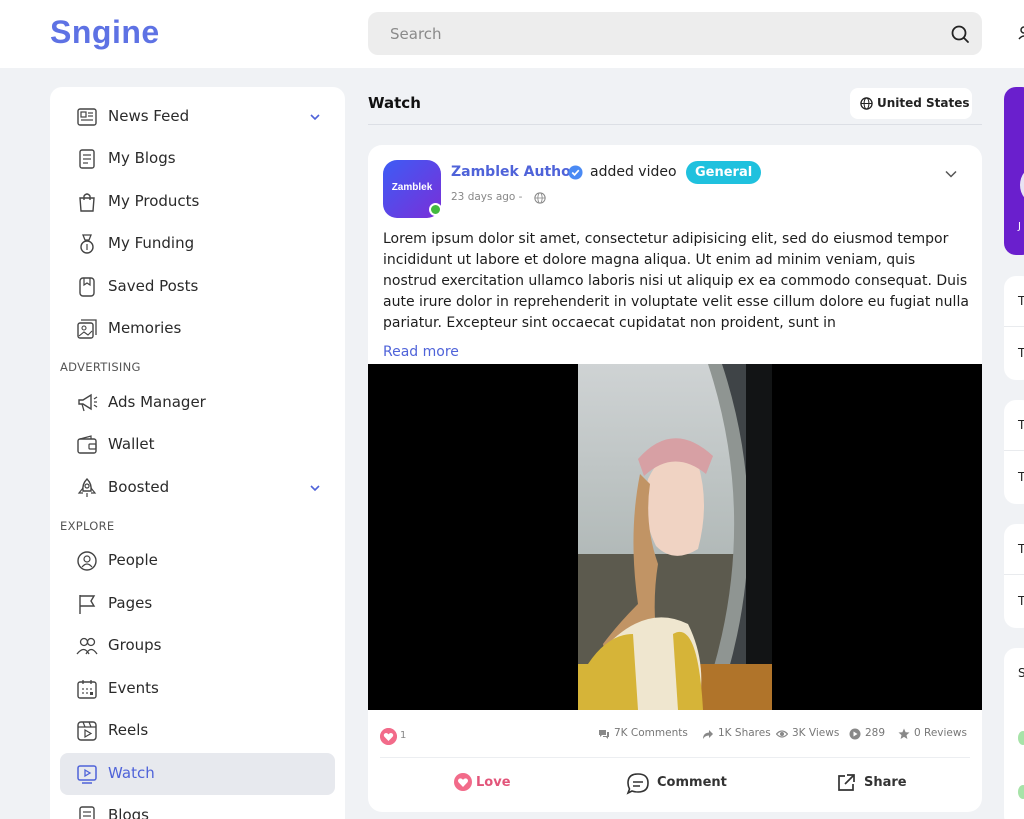  What do you see at coordinates (960, 34) in the screenshot?
I see `search-icon` at bounding box center [960, 34].